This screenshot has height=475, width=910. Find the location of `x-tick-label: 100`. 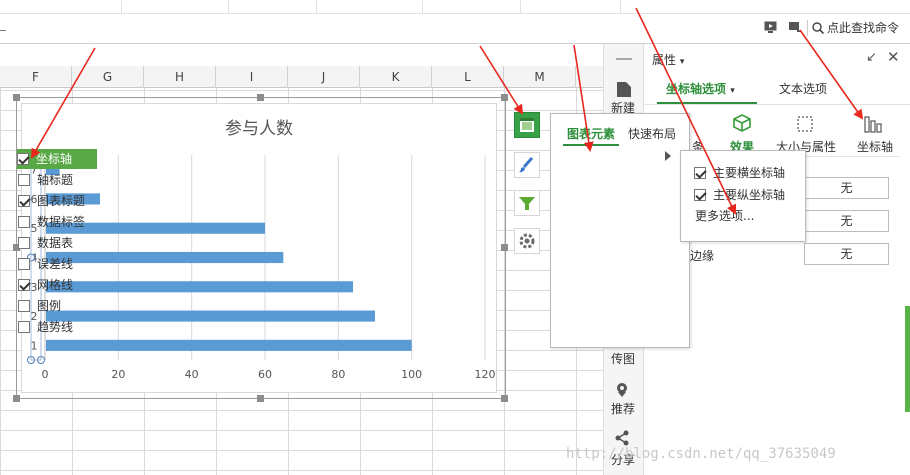

x-tick-label: 100 is located at coordinates (411, 374).